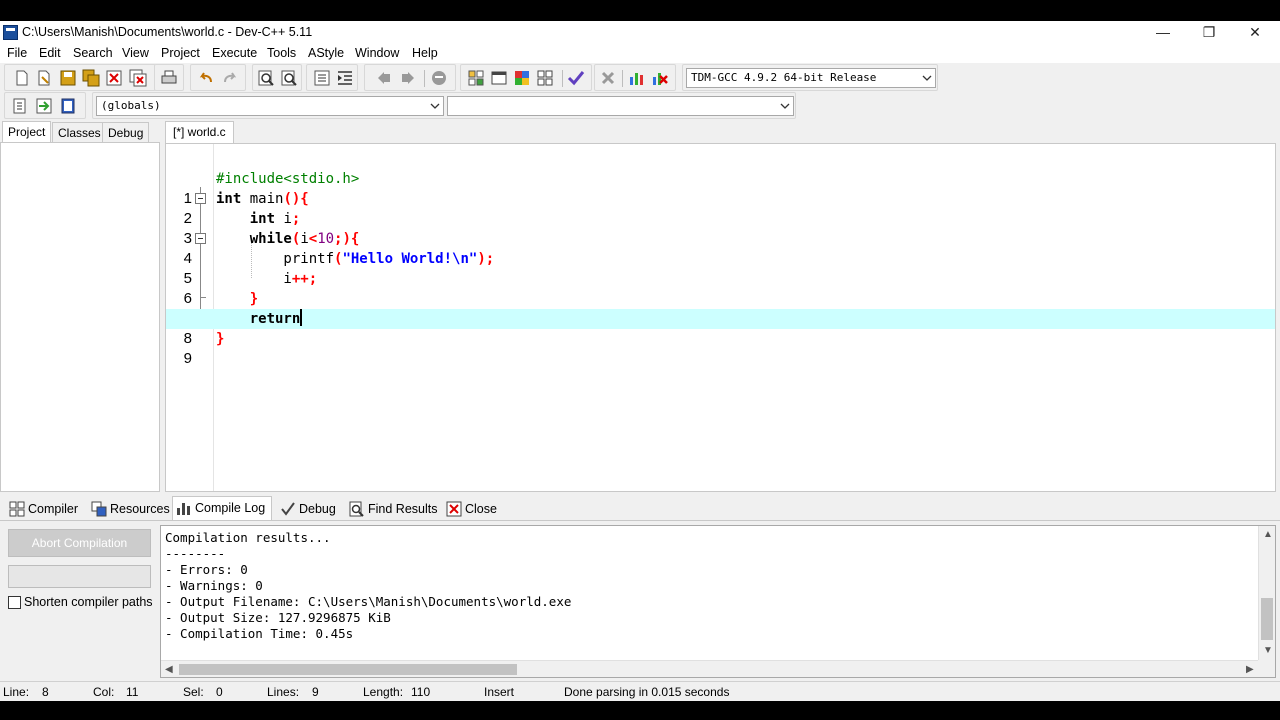  Describe the element at coordinates (421, 692) in the screenshot. I see `status-length-value: 110` at that location.